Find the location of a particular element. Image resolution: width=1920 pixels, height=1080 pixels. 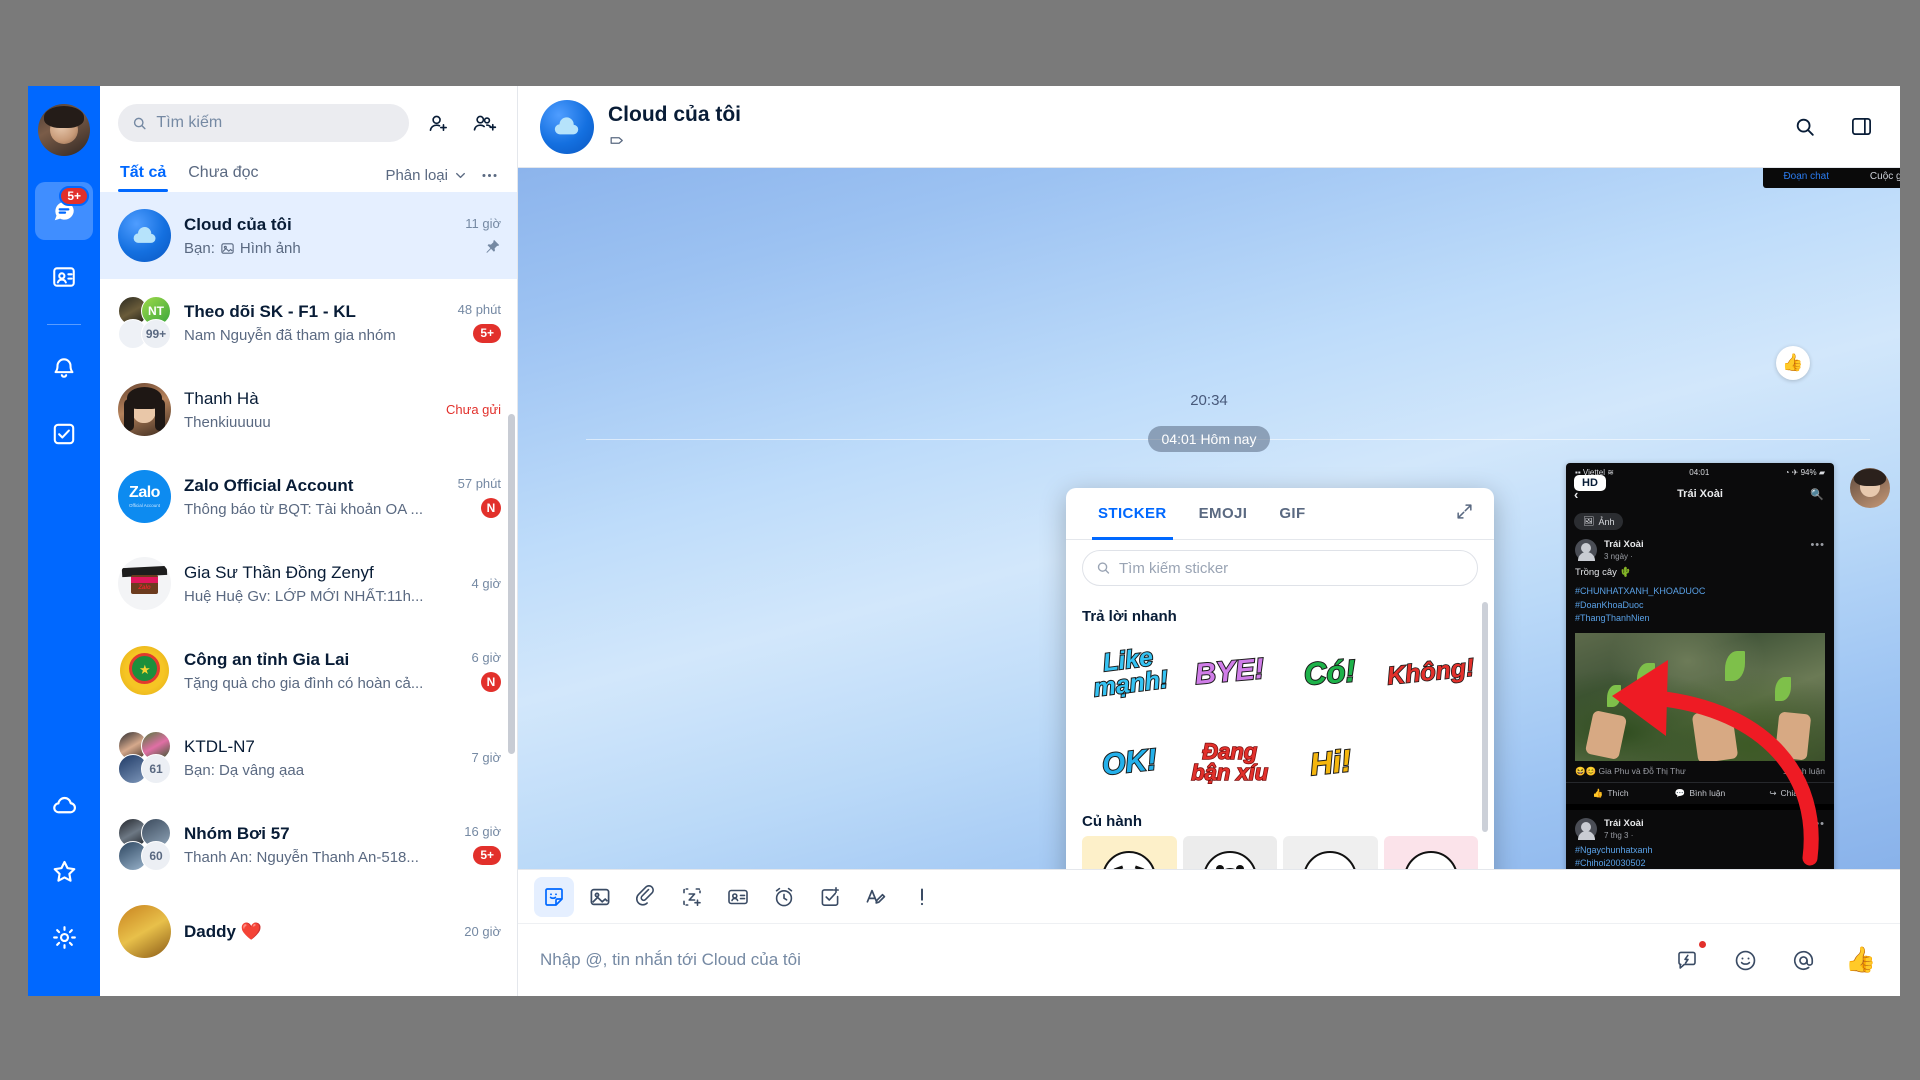

rail-item-todo is located at coordinates (64, 434).